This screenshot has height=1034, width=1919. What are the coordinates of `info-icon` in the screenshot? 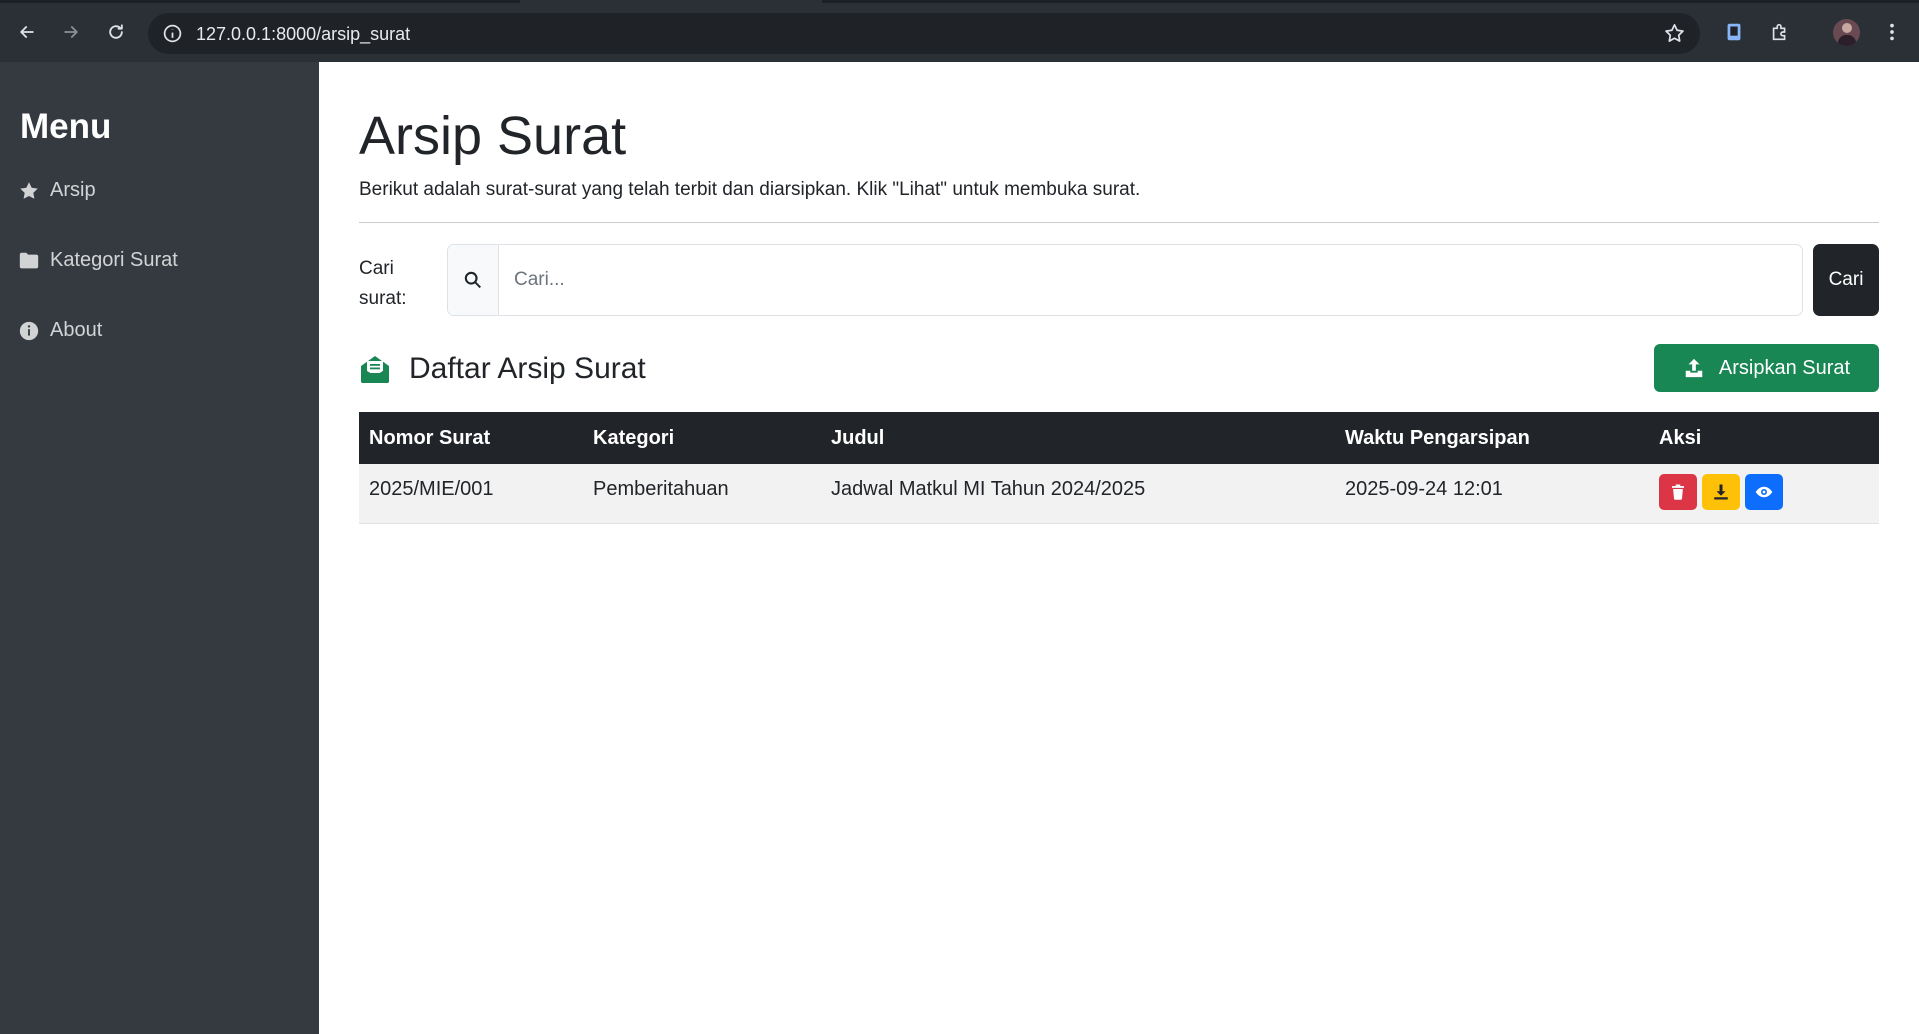 It's located at (29, 330).